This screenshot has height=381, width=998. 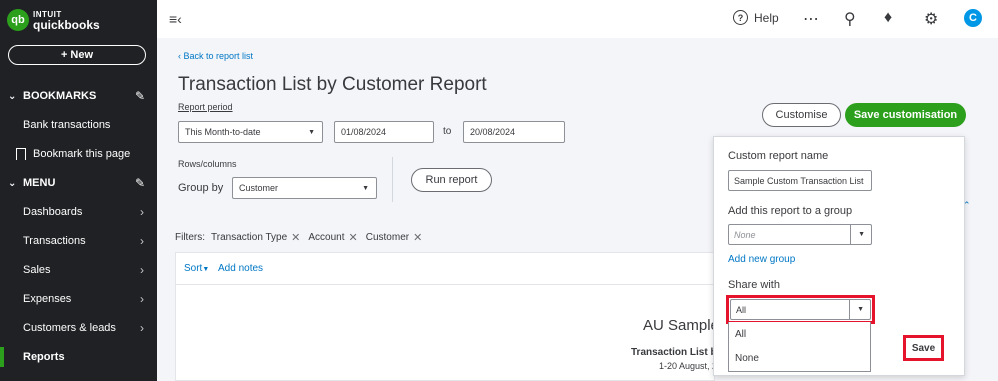 I want to click on sidebar-item-label: Dashboards, so click(x=53, y=212).